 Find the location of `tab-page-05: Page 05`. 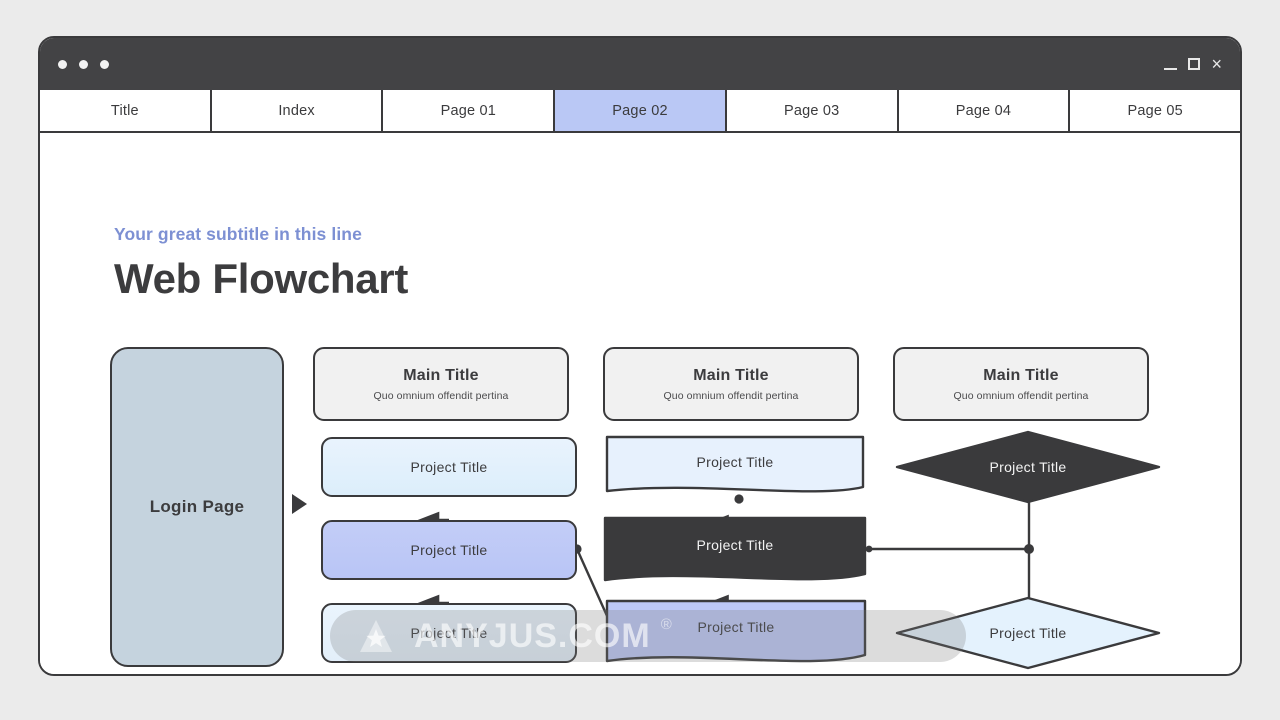

tab-page-05: Page 05 is located at coordinates (1155, 110).